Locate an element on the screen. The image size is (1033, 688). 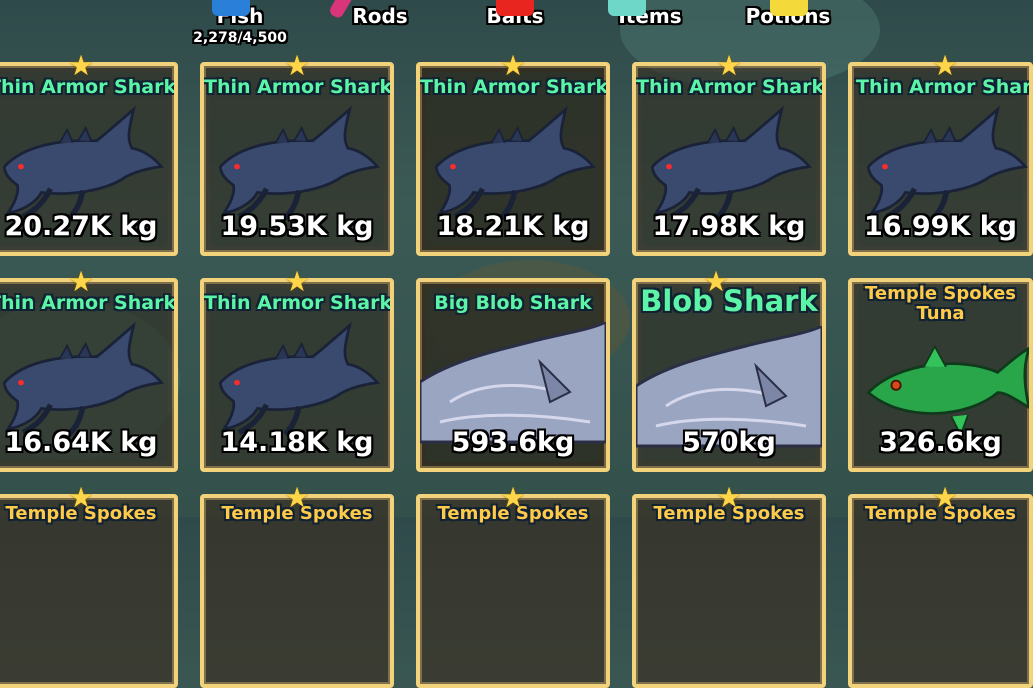
tab-potions: Potions is located at coordinates (788, 14).